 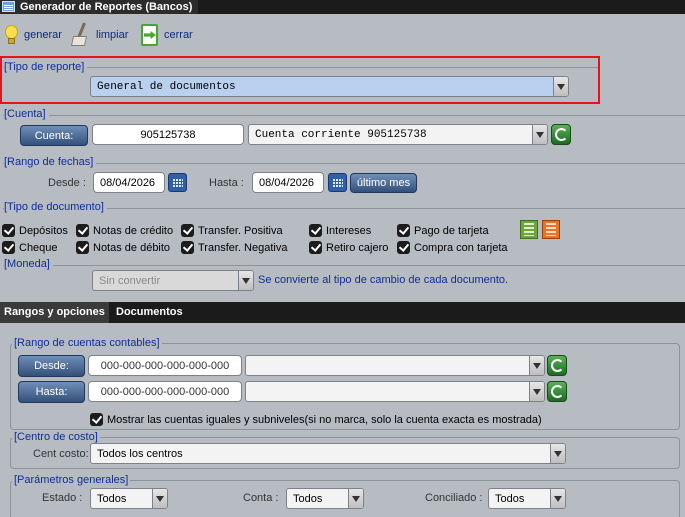 What do you see at coordinates (112, 498) in the screenshot?
I see `estado-value: Todos` at bounding box center [112, 498].